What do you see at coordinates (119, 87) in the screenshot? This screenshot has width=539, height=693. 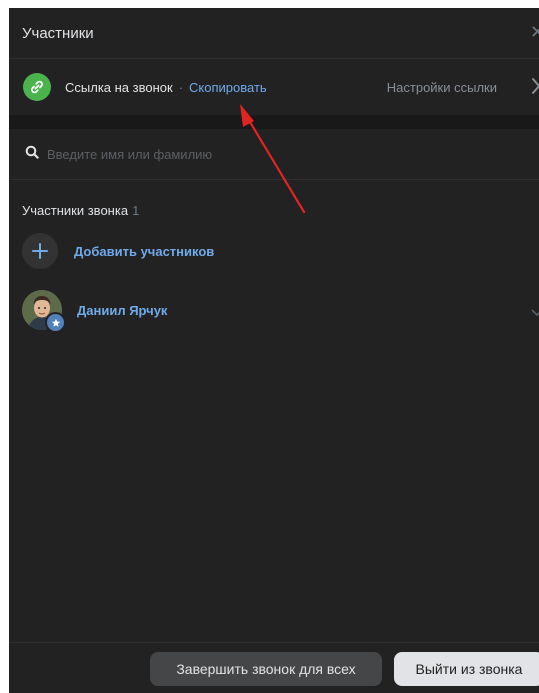 I see `call-link-label: Ссылка на звонок` at bounding box center [119, 87].